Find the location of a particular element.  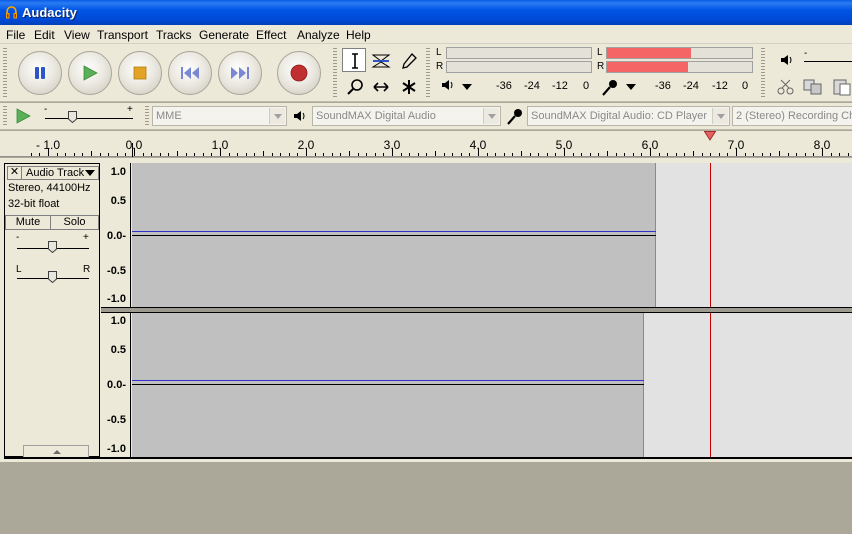

pause-icon is located at coordinates (40, 73).